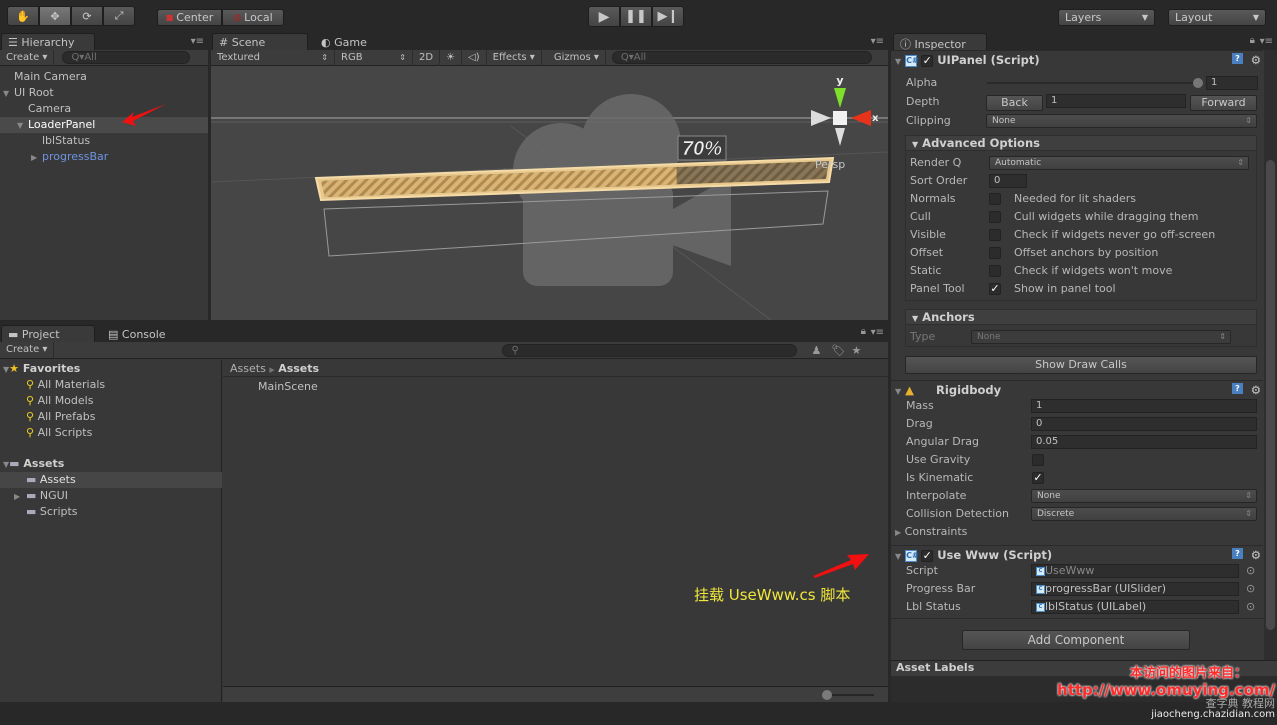  I want to click on depth-forward-button: Forward, so click(1223, 103).